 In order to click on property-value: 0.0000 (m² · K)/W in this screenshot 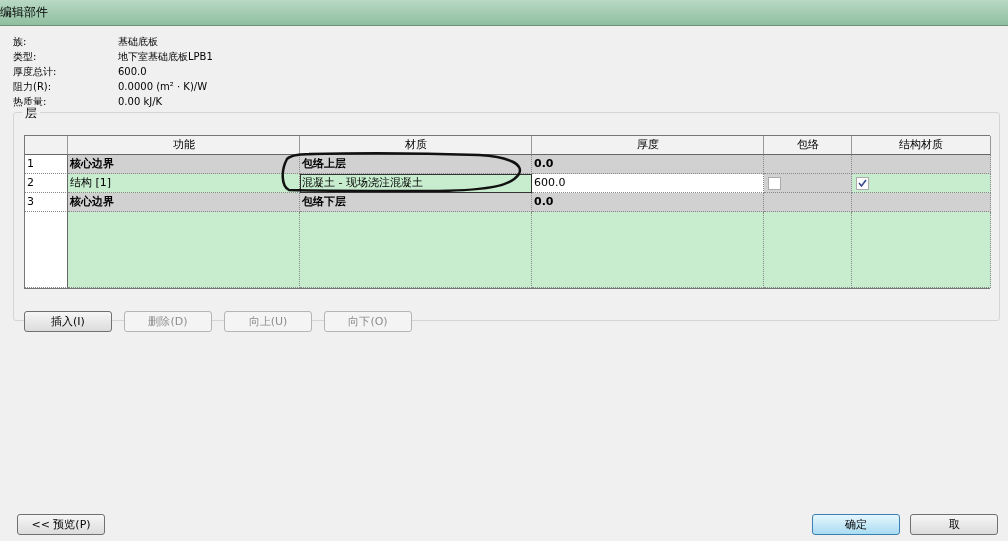, I will do `click(163, 87)`.